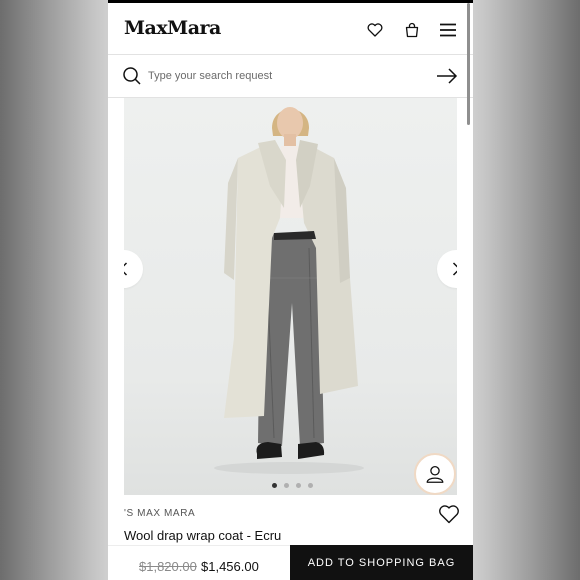  Describe the element at coordinates (375, 30) in the screenshot. I see `wishlist-heart-icon` at that location.